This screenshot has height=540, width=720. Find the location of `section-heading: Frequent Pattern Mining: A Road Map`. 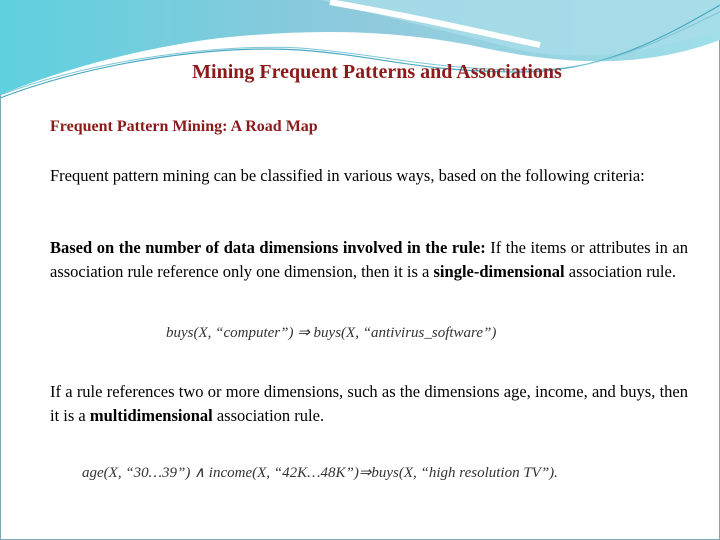

section-heading: Frequent Pattern Mining: A Road Map is located at coordinates (184, 126).